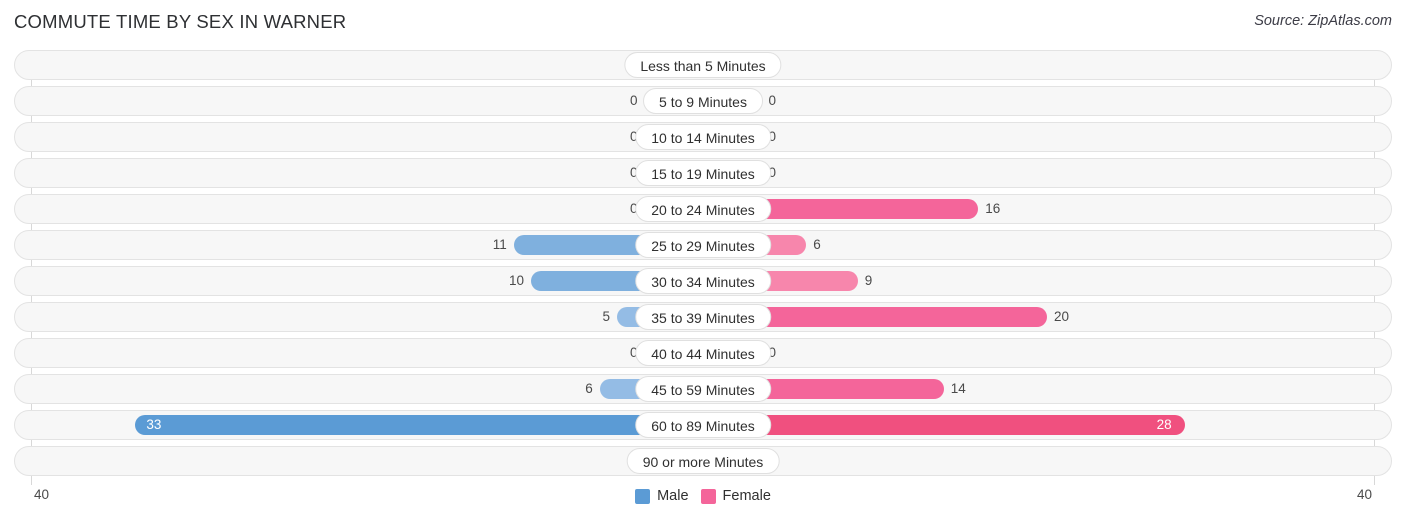  I want to click on category-label: 30 to 34 Minutes, so click(703, 281).